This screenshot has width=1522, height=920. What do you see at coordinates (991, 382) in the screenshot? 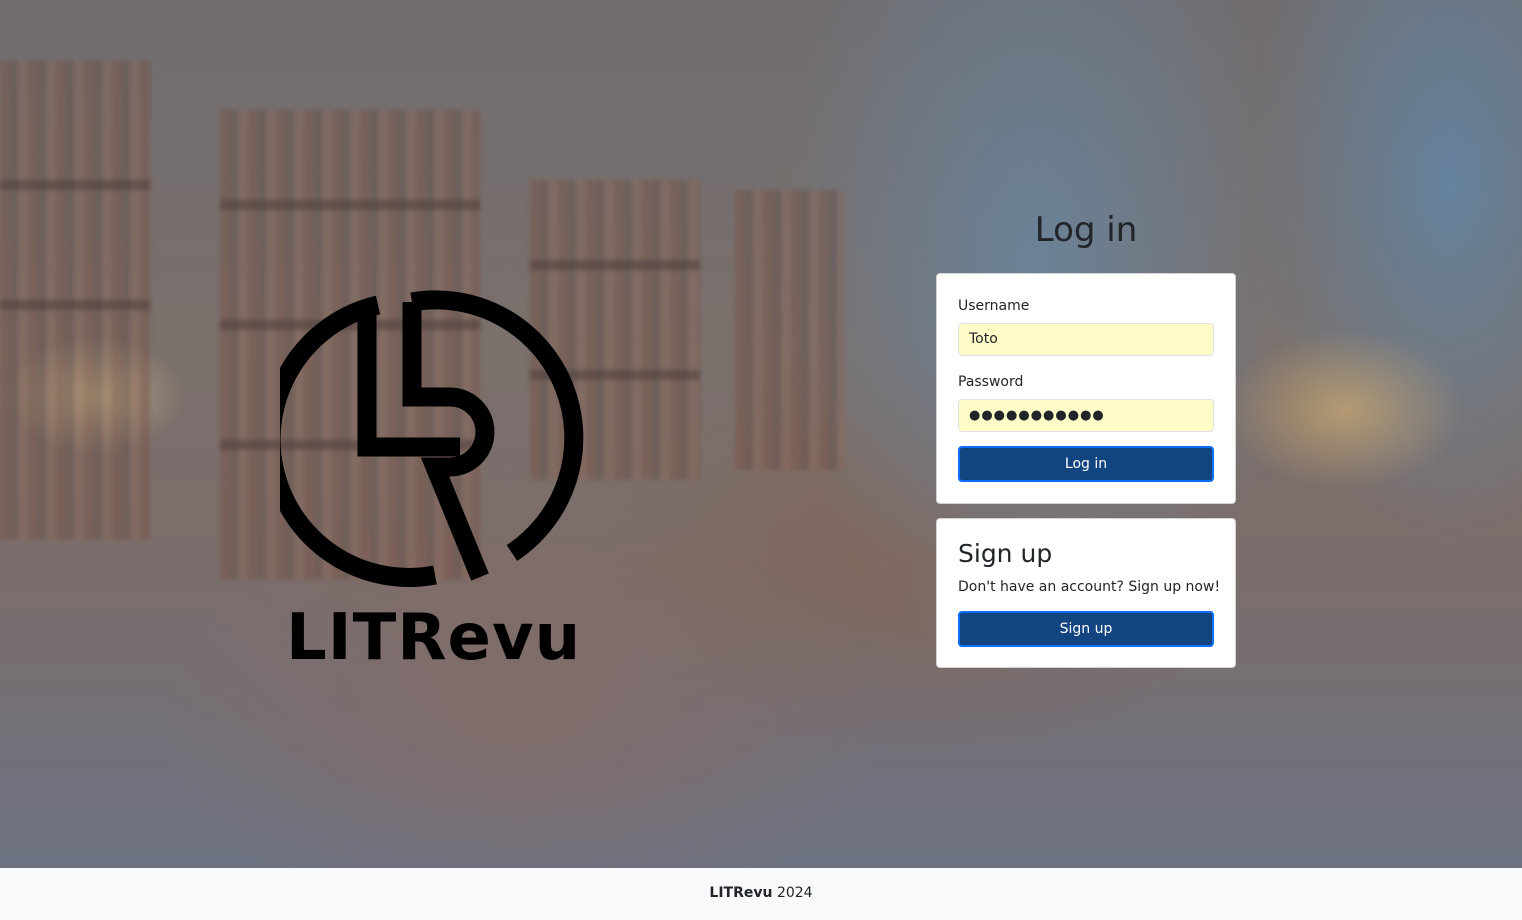
I see `password-label: Password` at bounding box center [991, 382].